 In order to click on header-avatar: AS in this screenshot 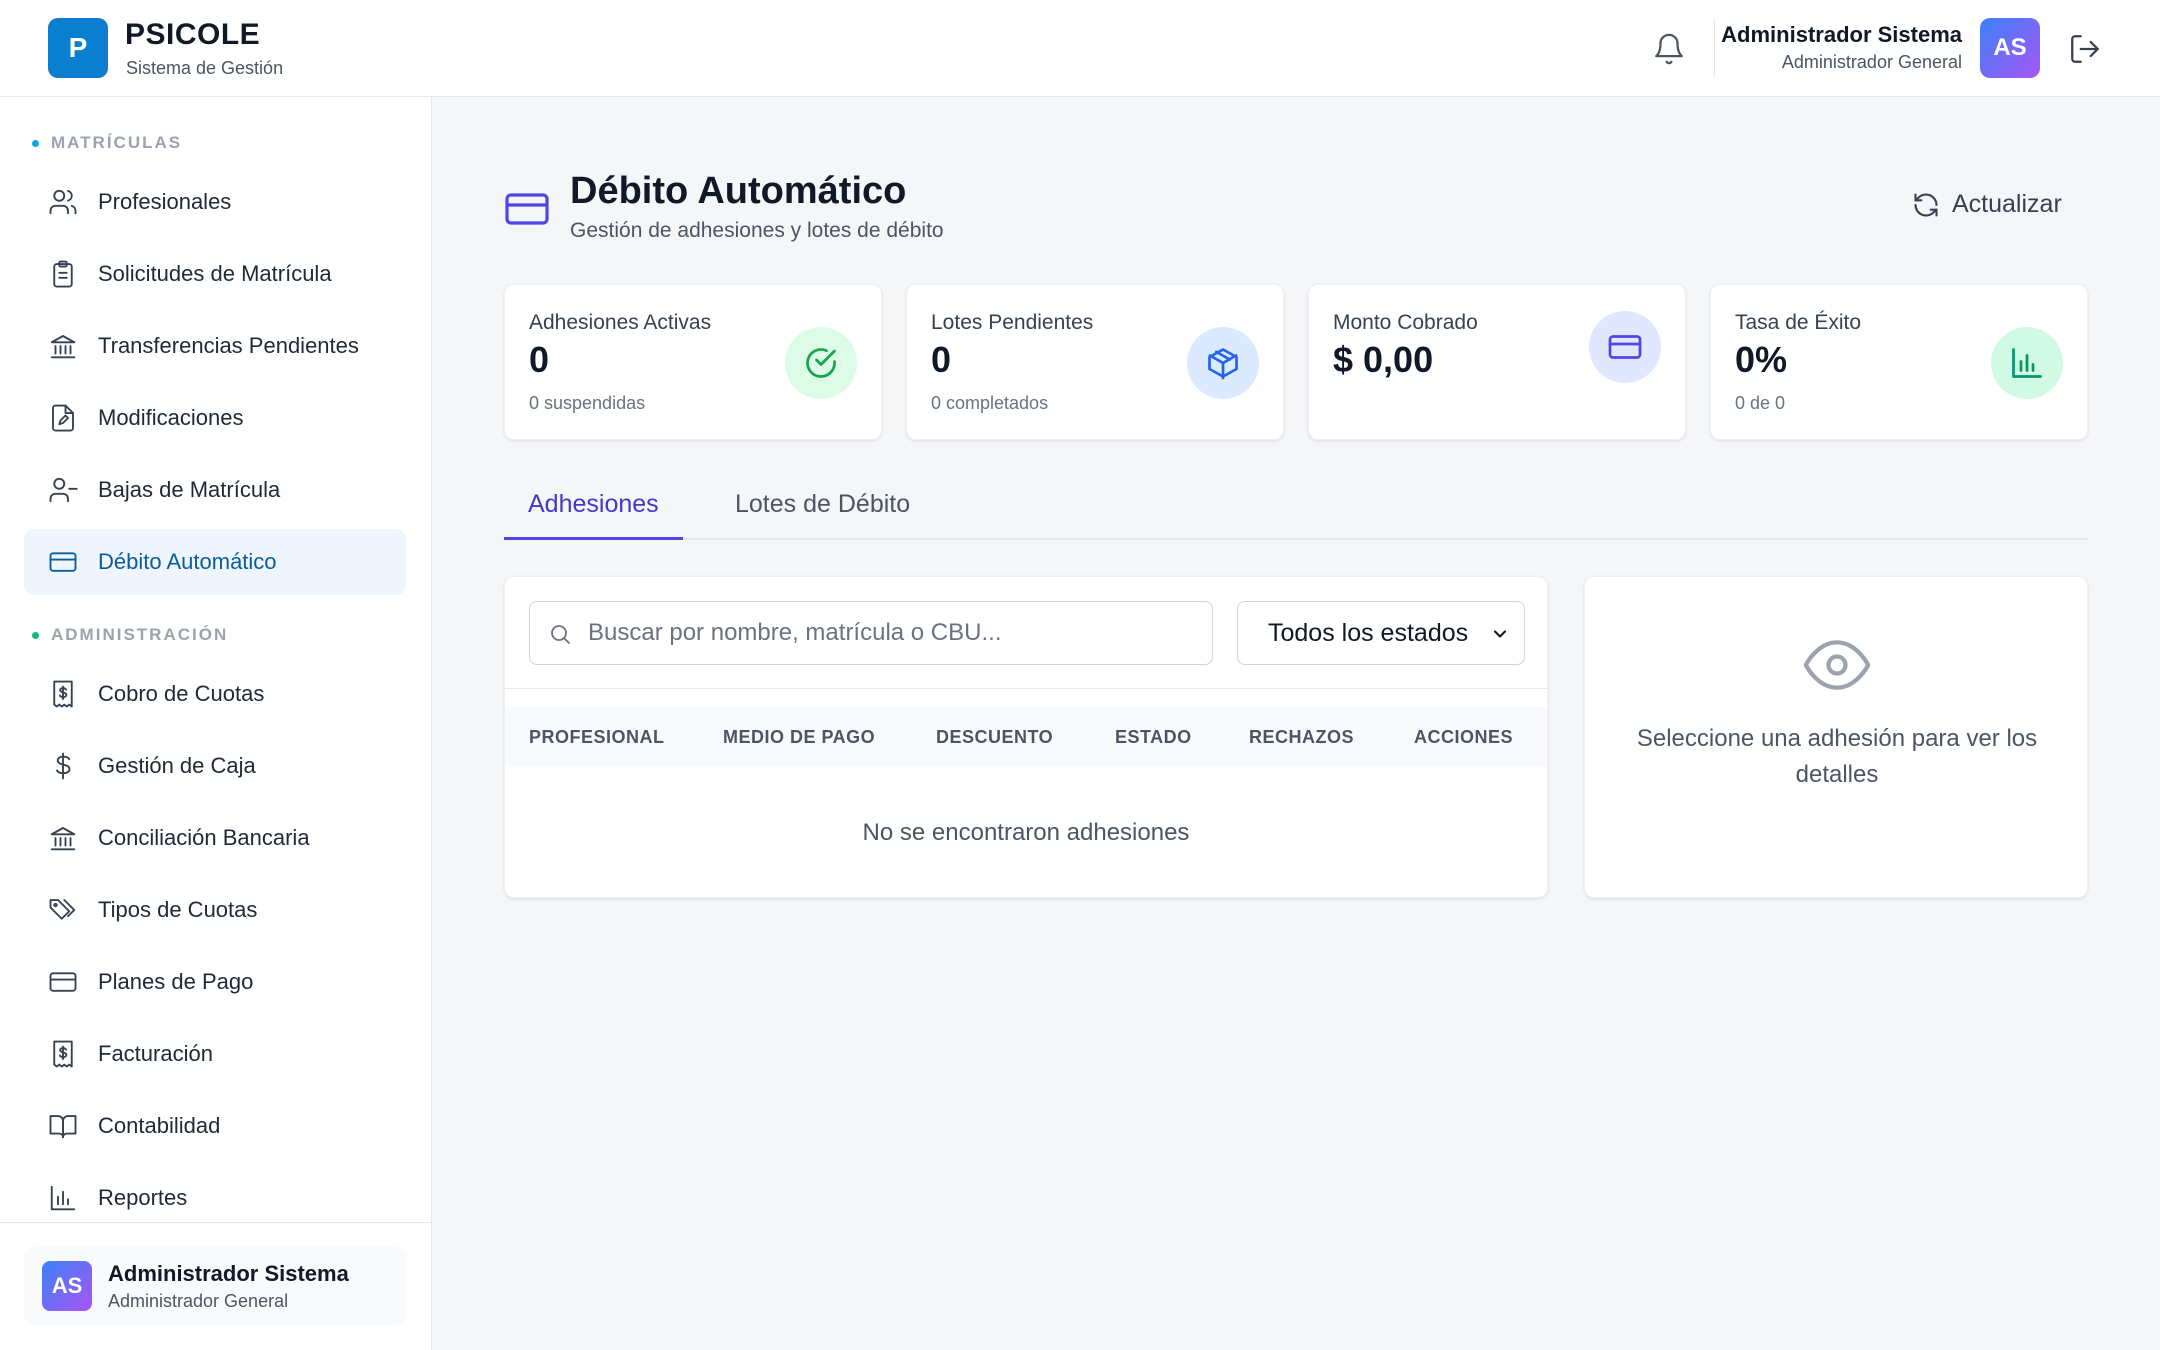, I will do `click(2010, 48)`.